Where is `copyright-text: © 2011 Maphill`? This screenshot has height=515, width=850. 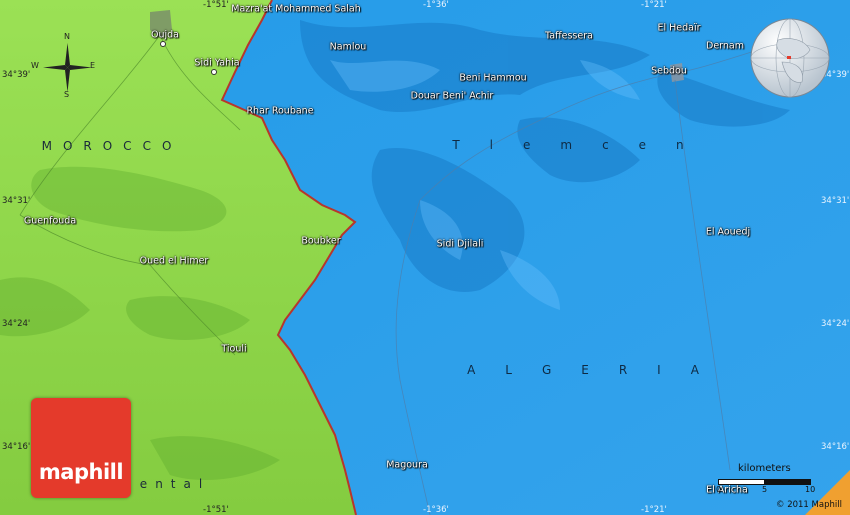 copyright-text: © 2011 Maphill is located at coordinates (809, 505).